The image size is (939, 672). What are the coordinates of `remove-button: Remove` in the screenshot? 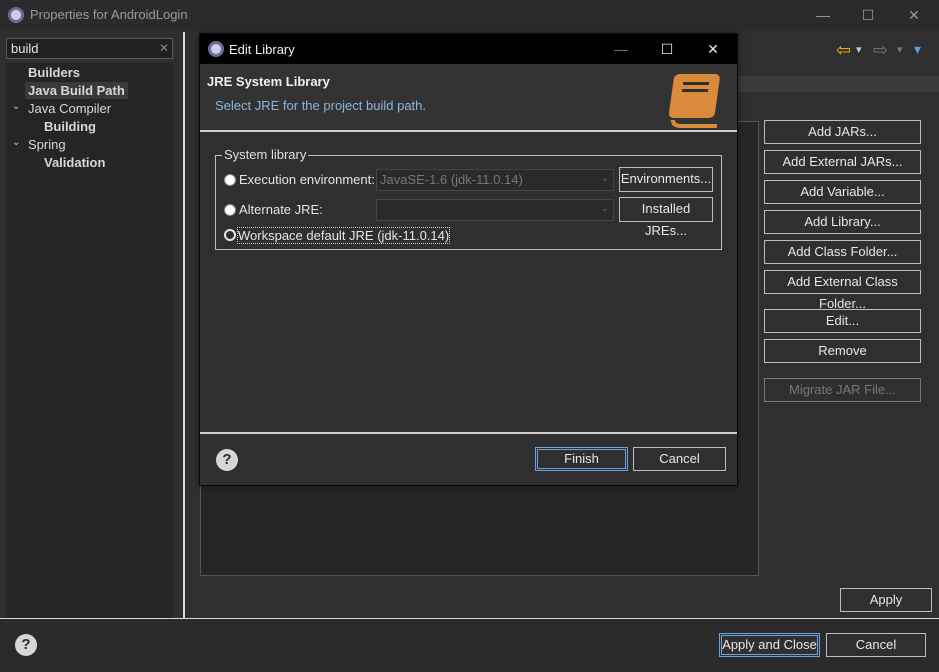 It's located at (842, 351).